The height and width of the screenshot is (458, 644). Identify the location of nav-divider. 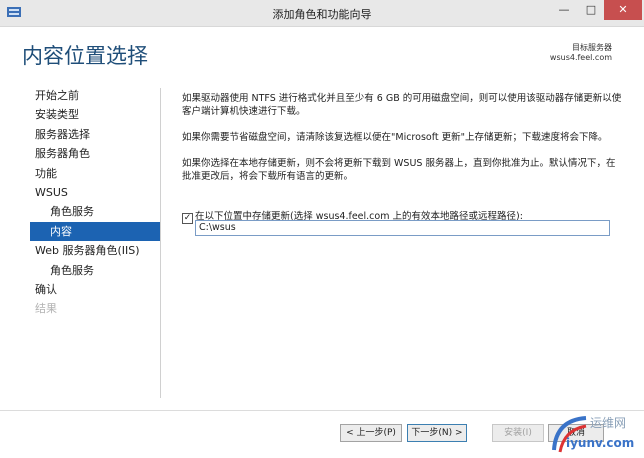
(160, 243).